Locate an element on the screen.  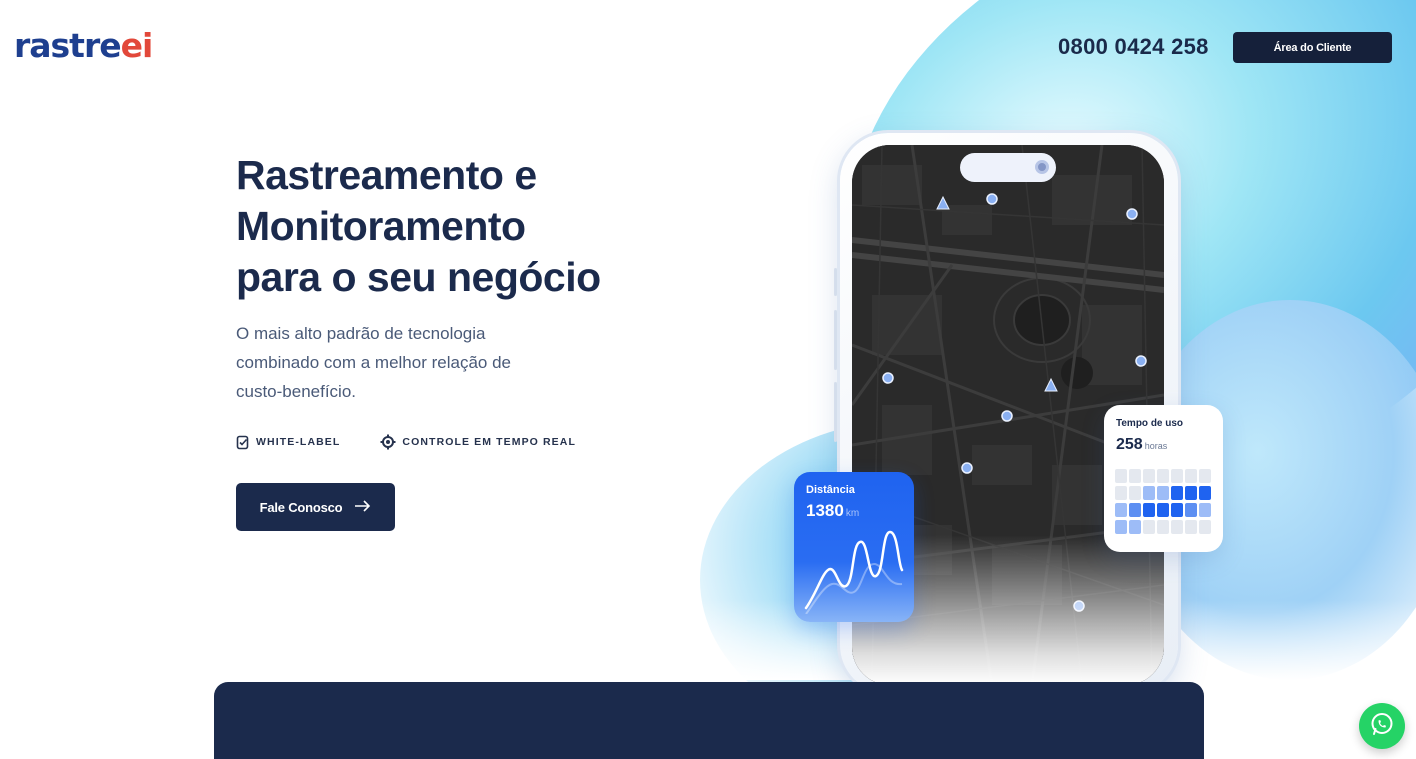
phone-number: 0800 0424 258 is located at coordinates (1133, 47).